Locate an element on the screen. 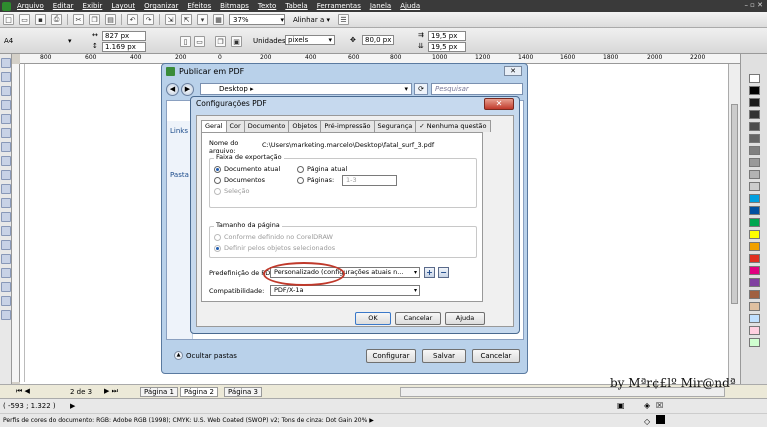 This screenshot has height=427, width=767. paper-type: A4 is located at coordinates (8, 41).